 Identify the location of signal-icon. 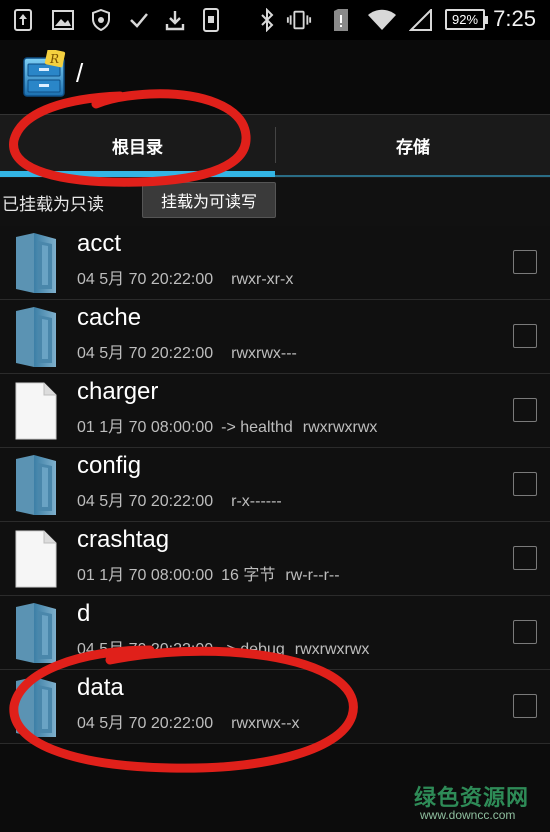
(421, 20).